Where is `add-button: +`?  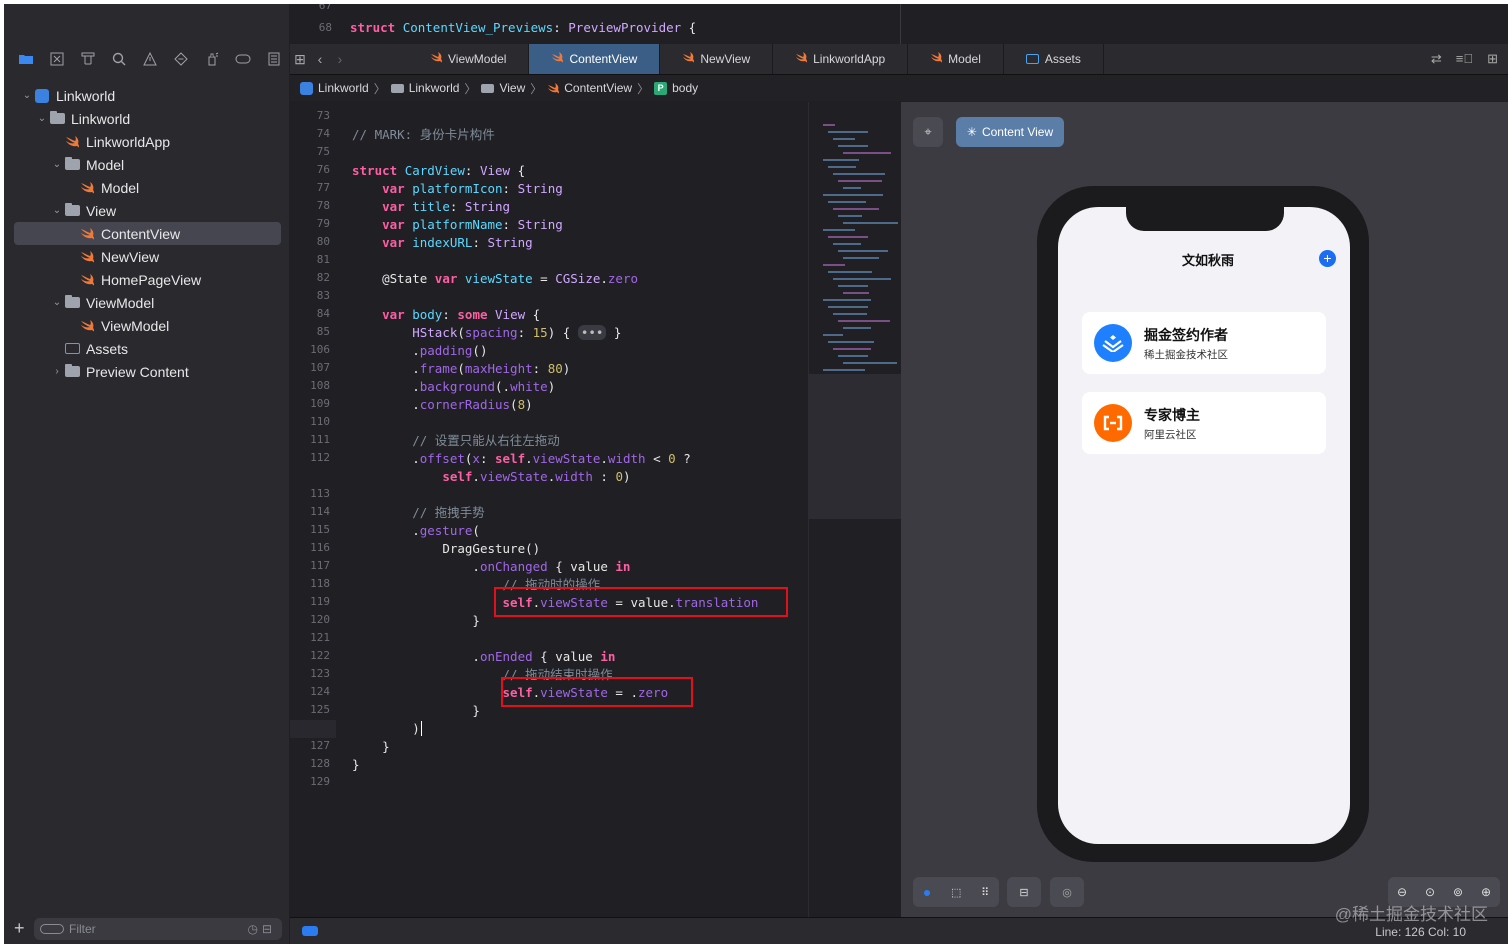
add-button: + is located at coordinates (1327, 258).